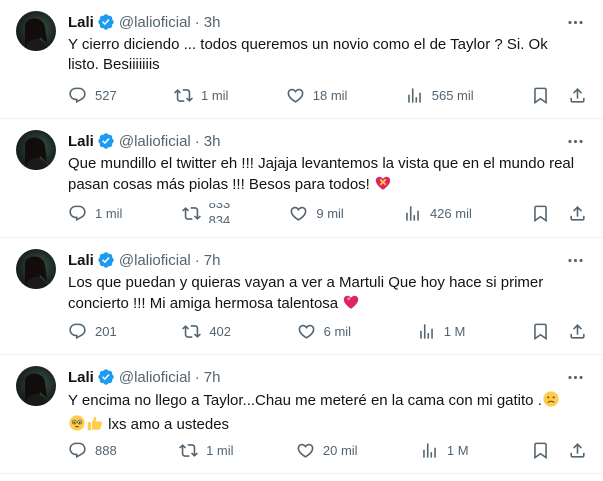 The height and width of the screenshot is (481, 603). I want to click on like-button: 20 mil, so click(327, 450).